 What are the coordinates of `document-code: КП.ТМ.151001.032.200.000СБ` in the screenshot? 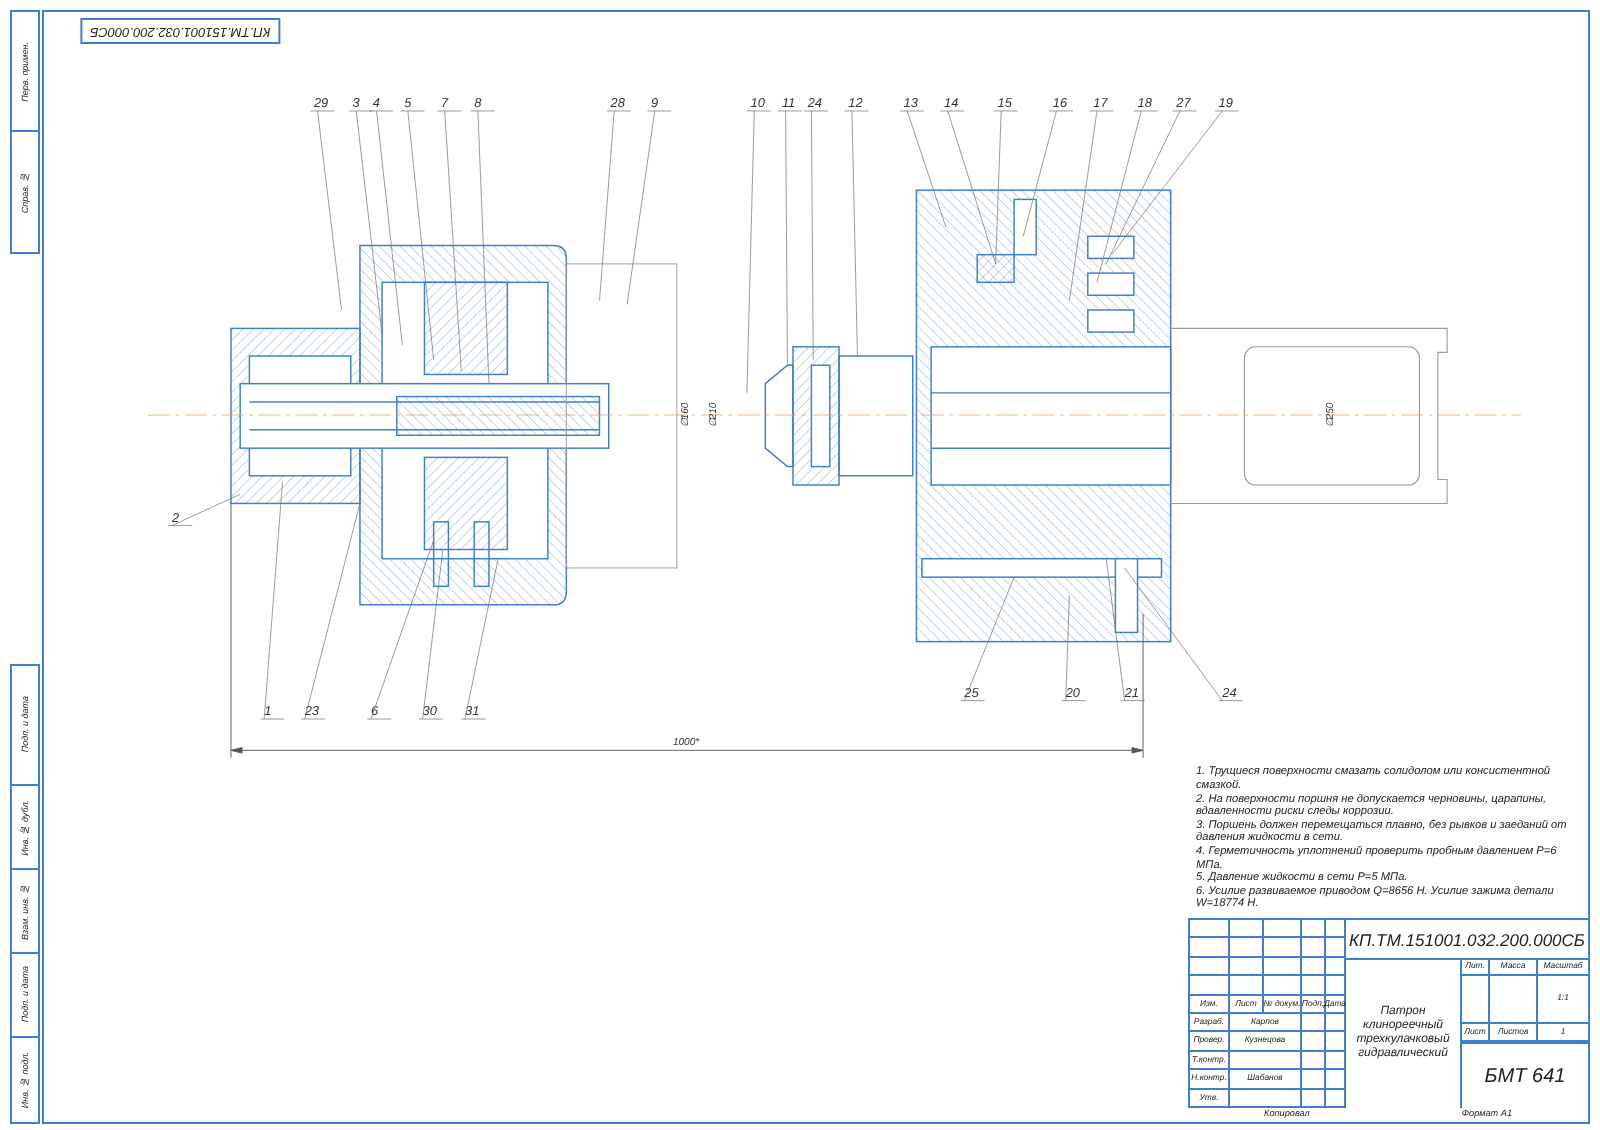 It's located at (1467, 940).